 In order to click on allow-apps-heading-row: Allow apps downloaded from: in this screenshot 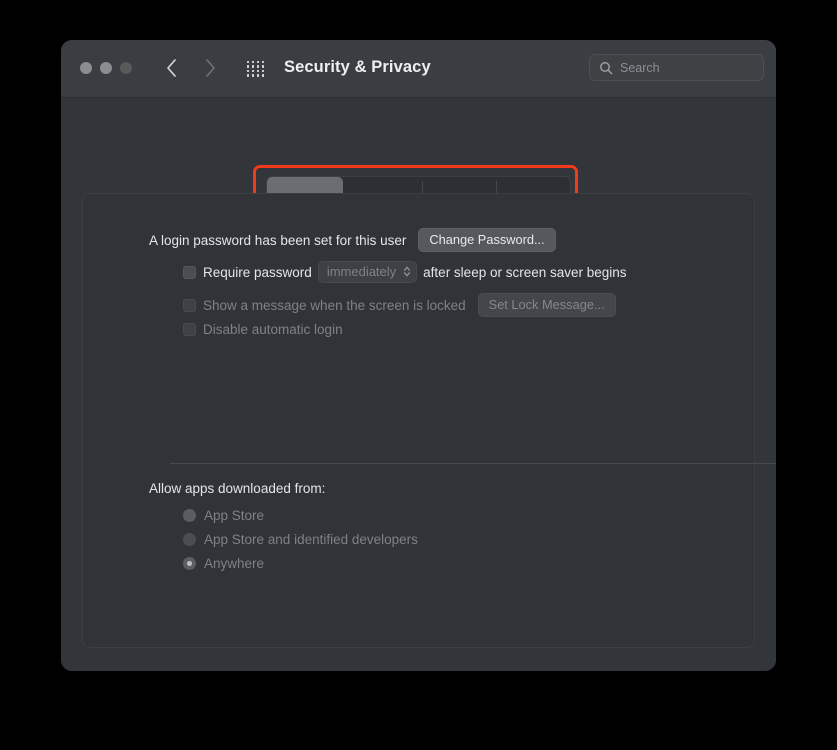, I will do `click(237, 488)`.